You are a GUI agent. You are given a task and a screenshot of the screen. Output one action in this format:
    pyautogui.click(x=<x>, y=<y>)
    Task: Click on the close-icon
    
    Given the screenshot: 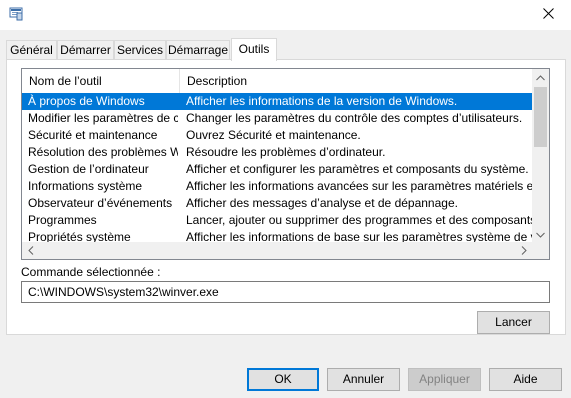 What is the action you would take?
    pyautogui.click(x=548, y=15)
    